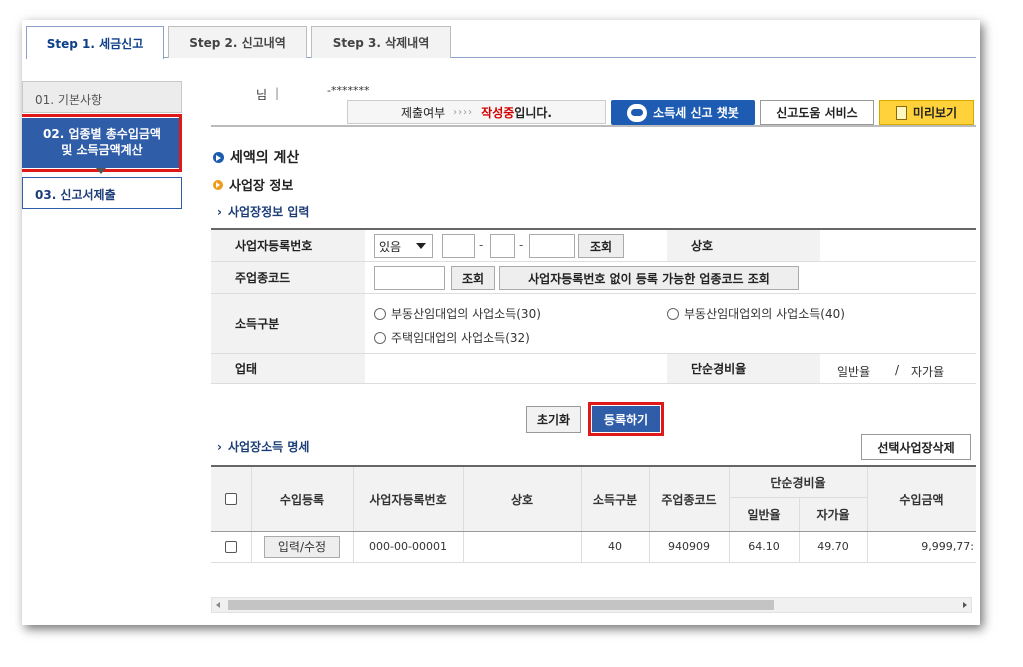 The image size is (1023, 667). I want to click on biz-reg-select-value: 있음, so click(390, 246).